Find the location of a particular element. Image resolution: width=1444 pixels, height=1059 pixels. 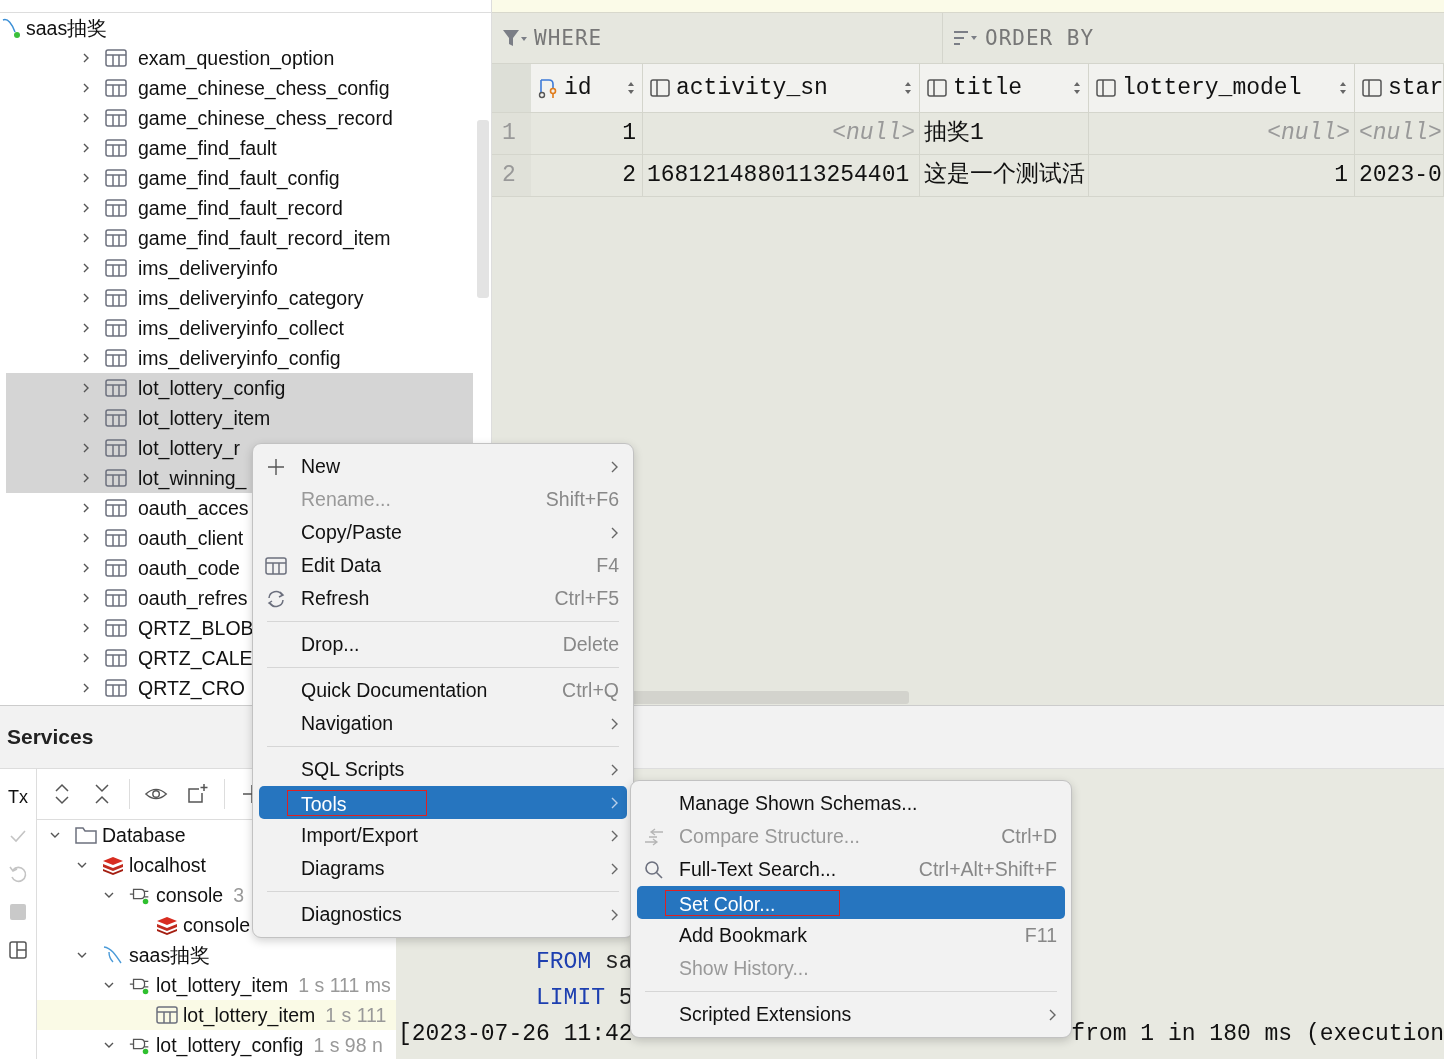

table-tree-item: ims_deliveryinfo_config is located at coordinates (239, 358).